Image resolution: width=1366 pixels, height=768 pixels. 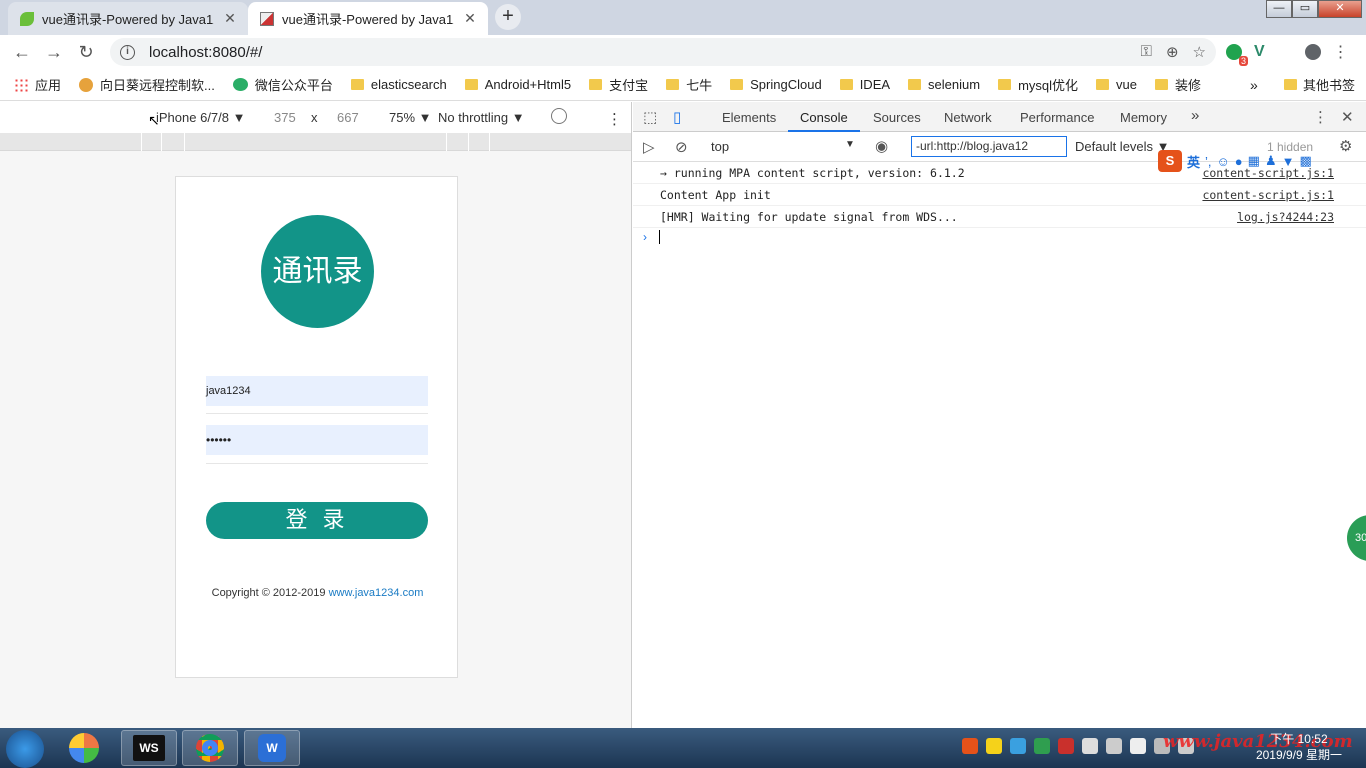 I want to click on extension-badge: 3, so click(x=1243, y=61).